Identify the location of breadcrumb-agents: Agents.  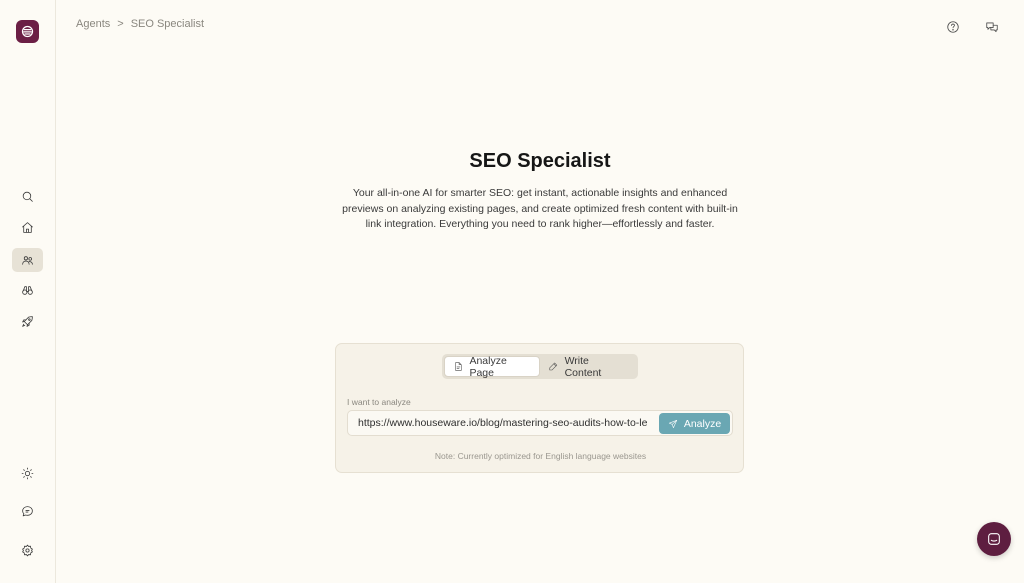
(93, 24).